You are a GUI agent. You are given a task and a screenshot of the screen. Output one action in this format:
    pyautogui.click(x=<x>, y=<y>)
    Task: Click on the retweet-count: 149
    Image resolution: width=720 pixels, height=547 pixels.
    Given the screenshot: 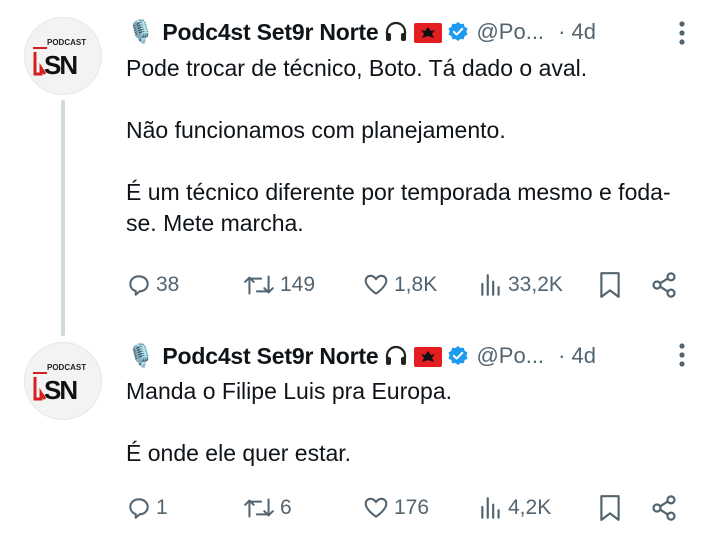 What is the action you would take?
    pyautogui.click(x=298, y=284)
    